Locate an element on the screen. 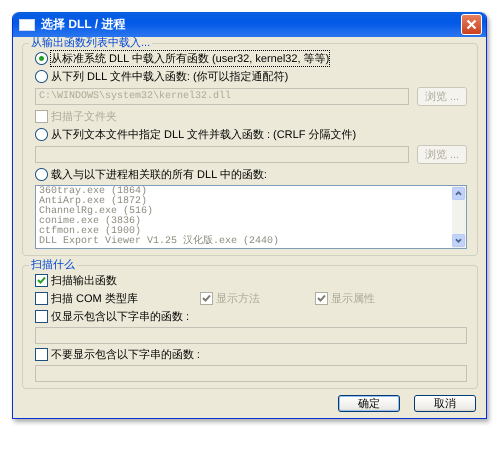  checkbox-label: 扫描输出函数 is located at coordinates (84, 280).